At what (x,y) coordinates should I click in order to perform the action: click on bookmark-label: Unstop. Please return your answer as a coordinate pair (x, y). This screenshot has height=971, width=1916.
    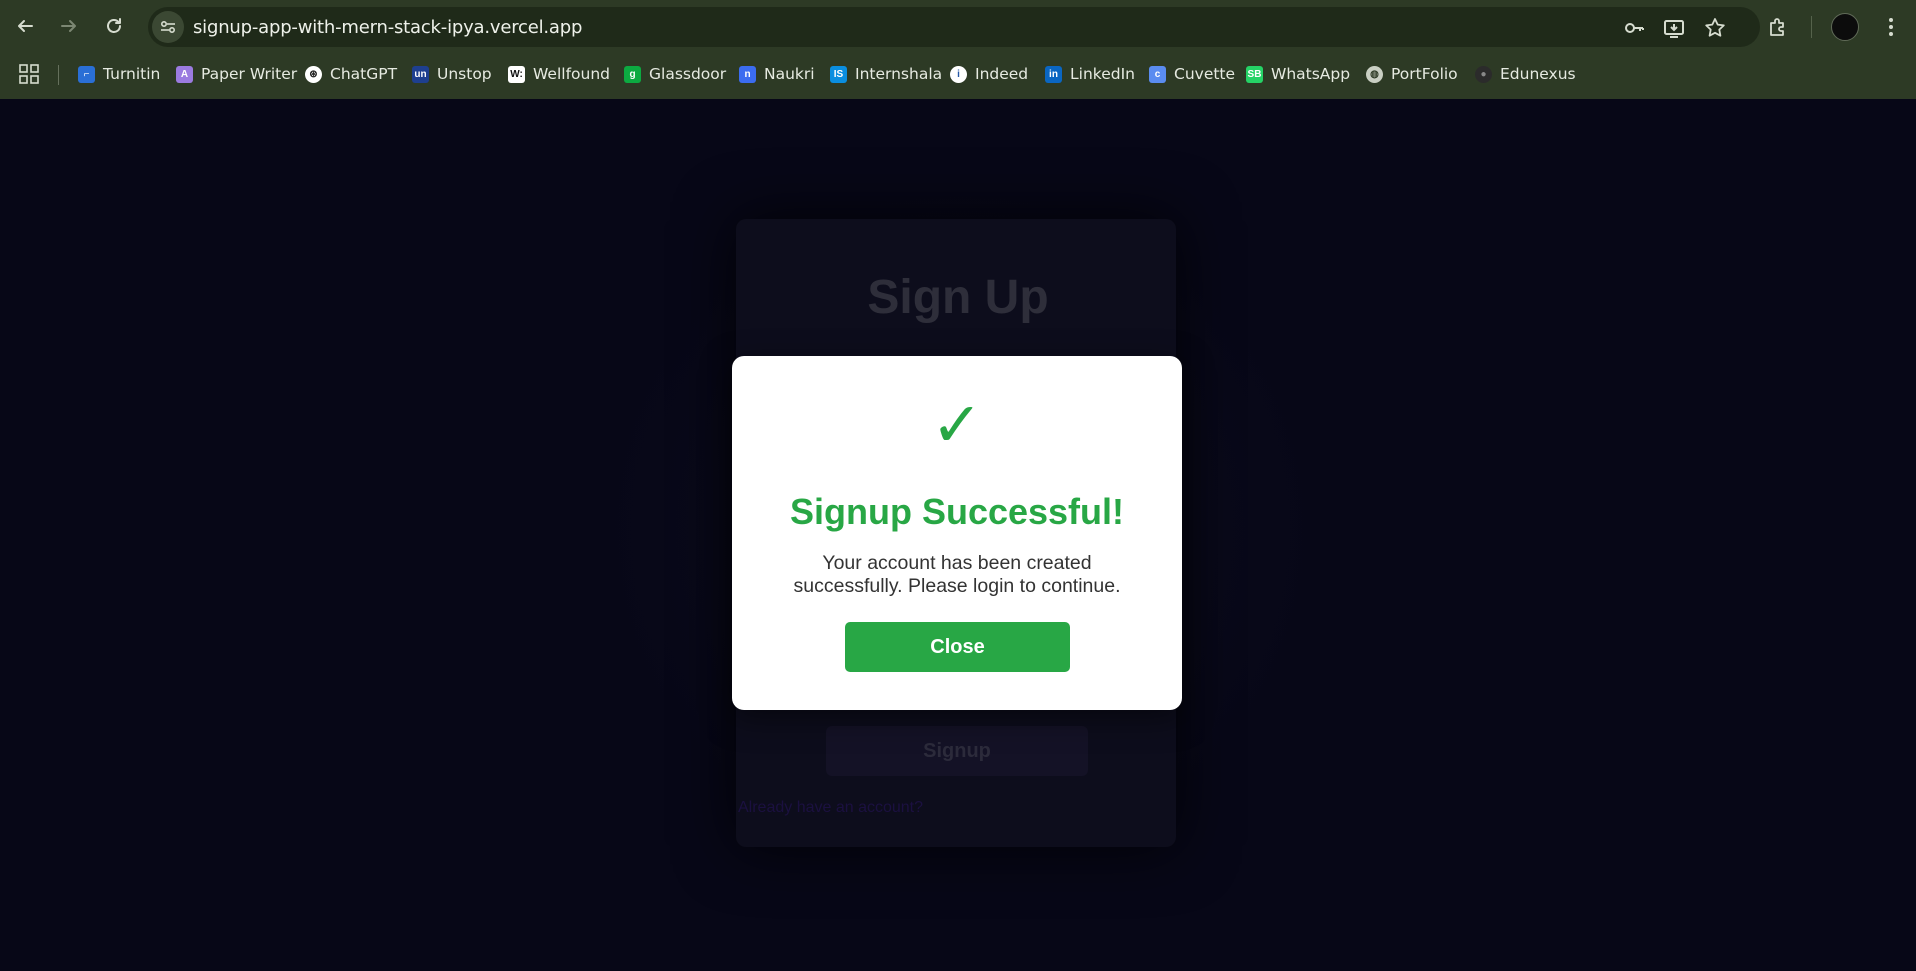
    Looking at the image, I should click on (464, 74).